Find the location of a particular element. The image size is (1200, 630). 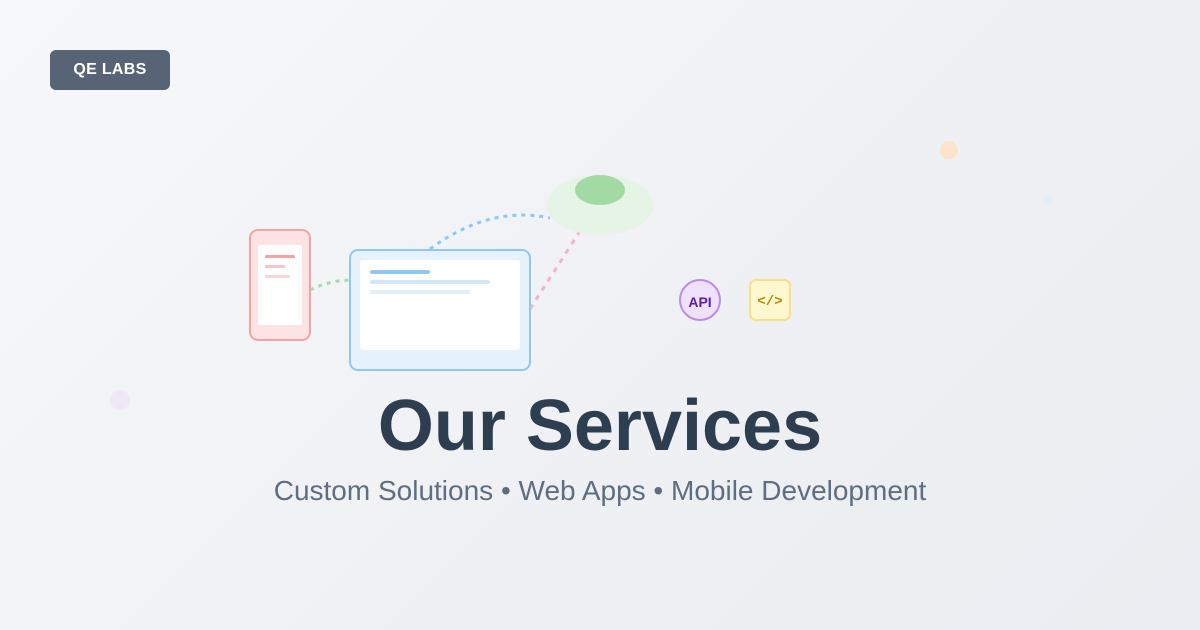

page-title: Our Services is located at coordinates (600, 426).